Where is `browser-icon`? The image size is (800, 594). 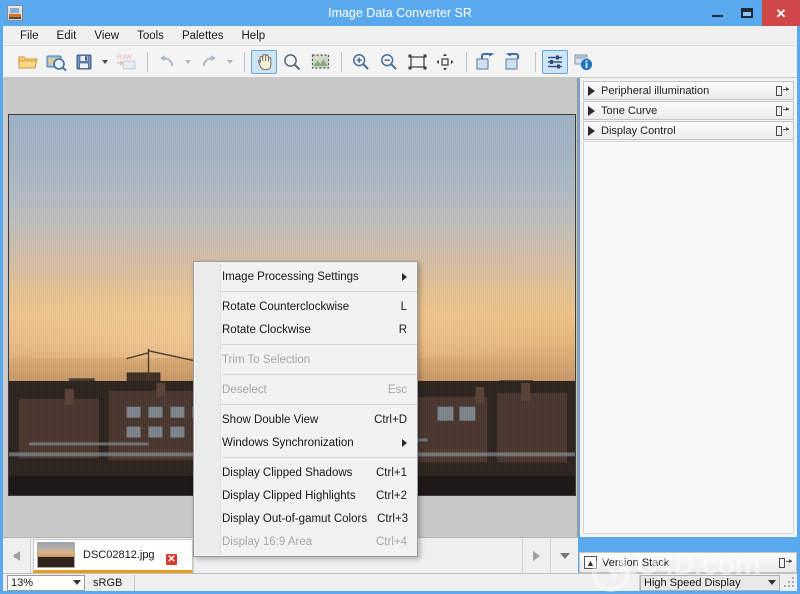
browser-icon is located at coordinates (56, 62).